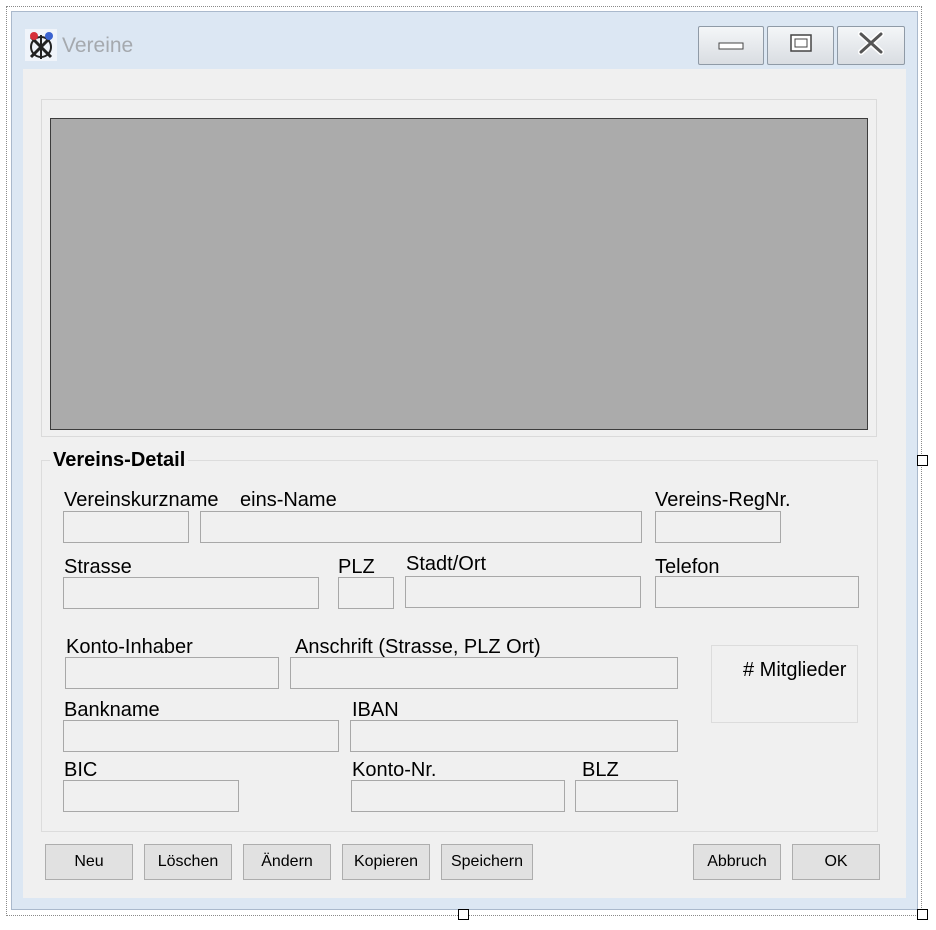  Describe the element at coordinates (151, 796) in the screenshot. I see `bic-field` at that location.